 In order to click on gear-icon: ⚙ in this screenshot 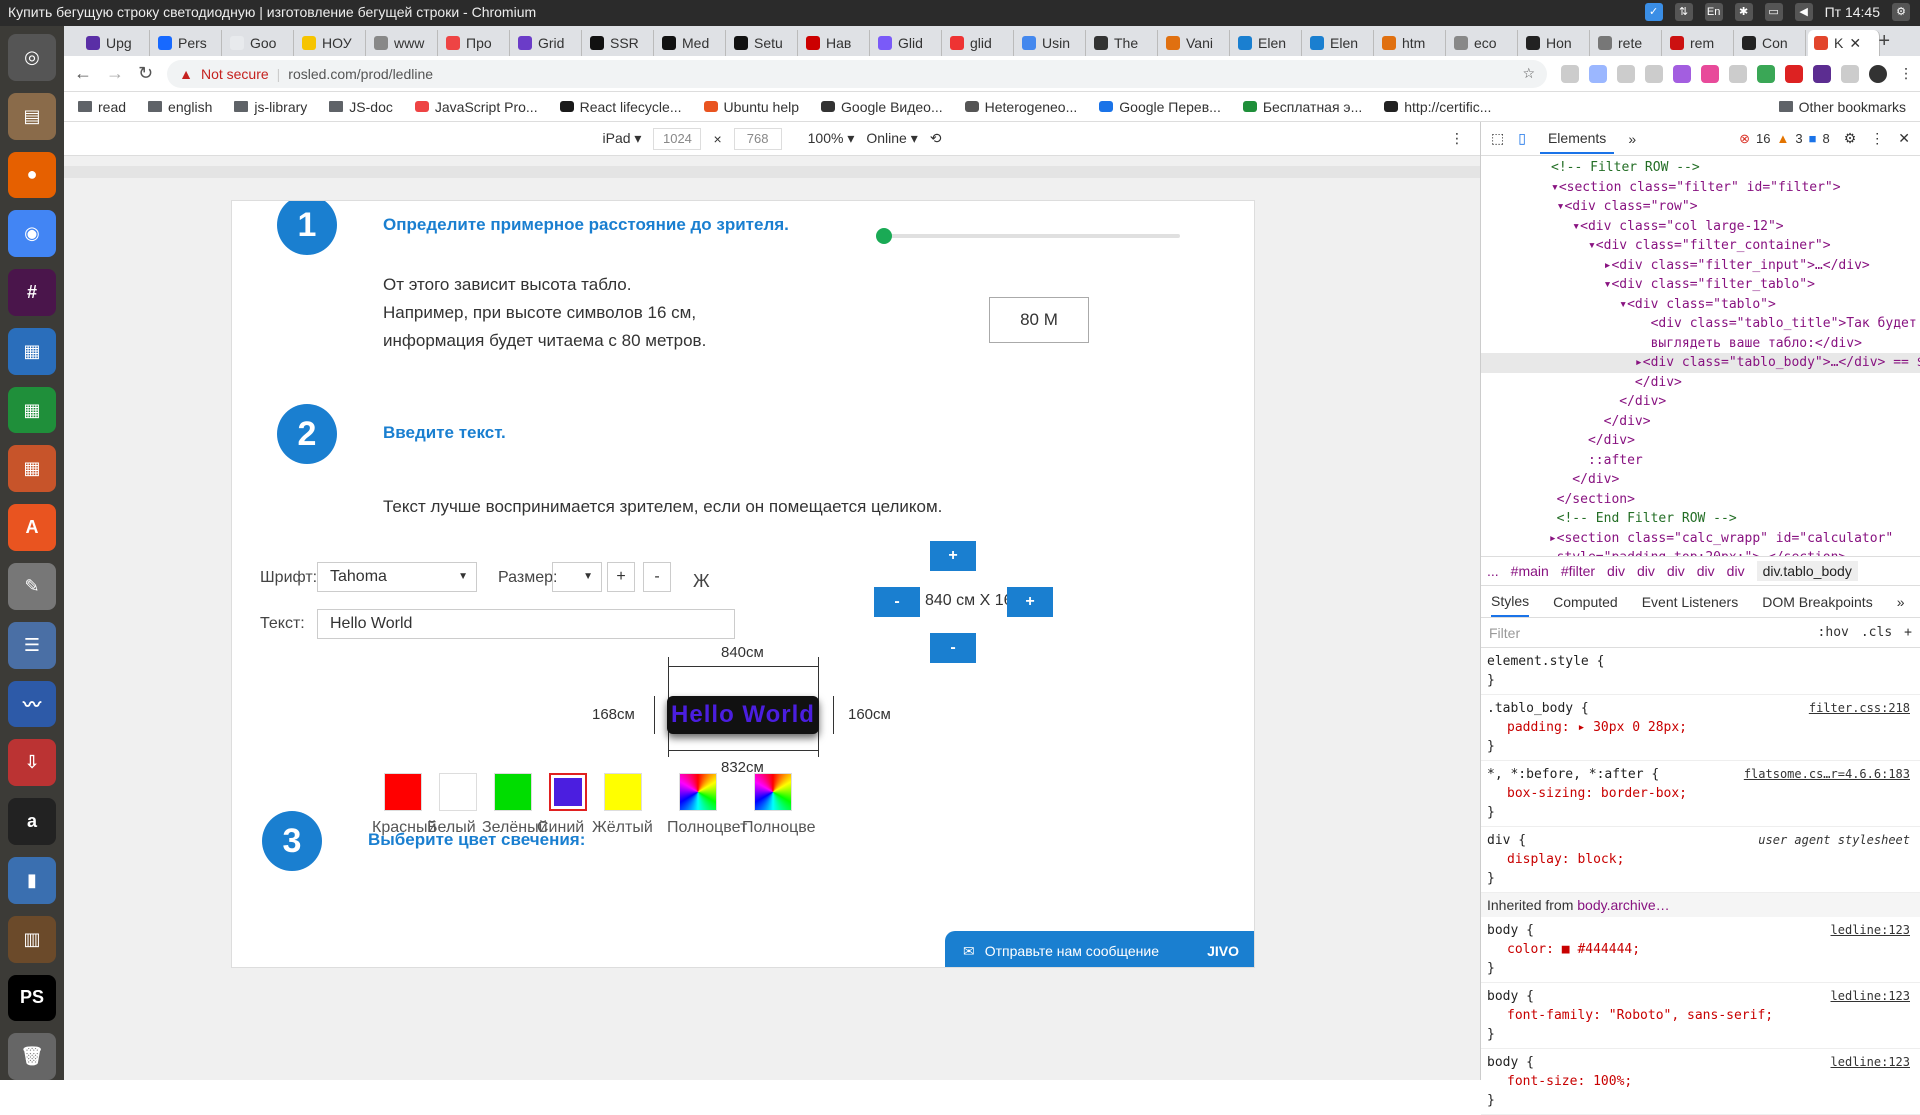, I will do `click(1850, 138)`.